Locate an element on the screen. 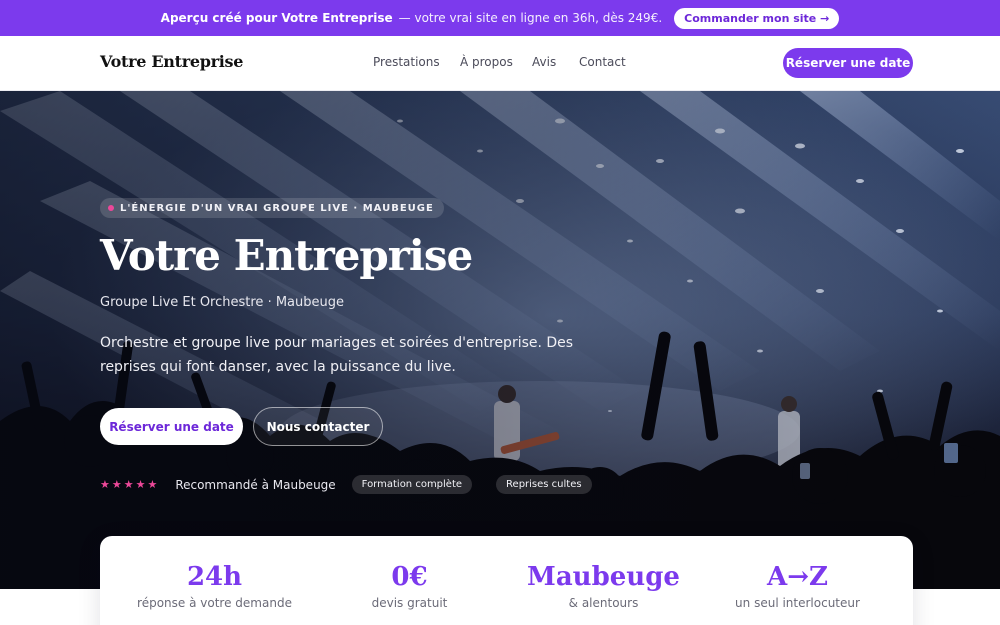 This screenshot has height=625, width=1000. nav-link-a-propos: À propos is located at coordinates (496, 62).